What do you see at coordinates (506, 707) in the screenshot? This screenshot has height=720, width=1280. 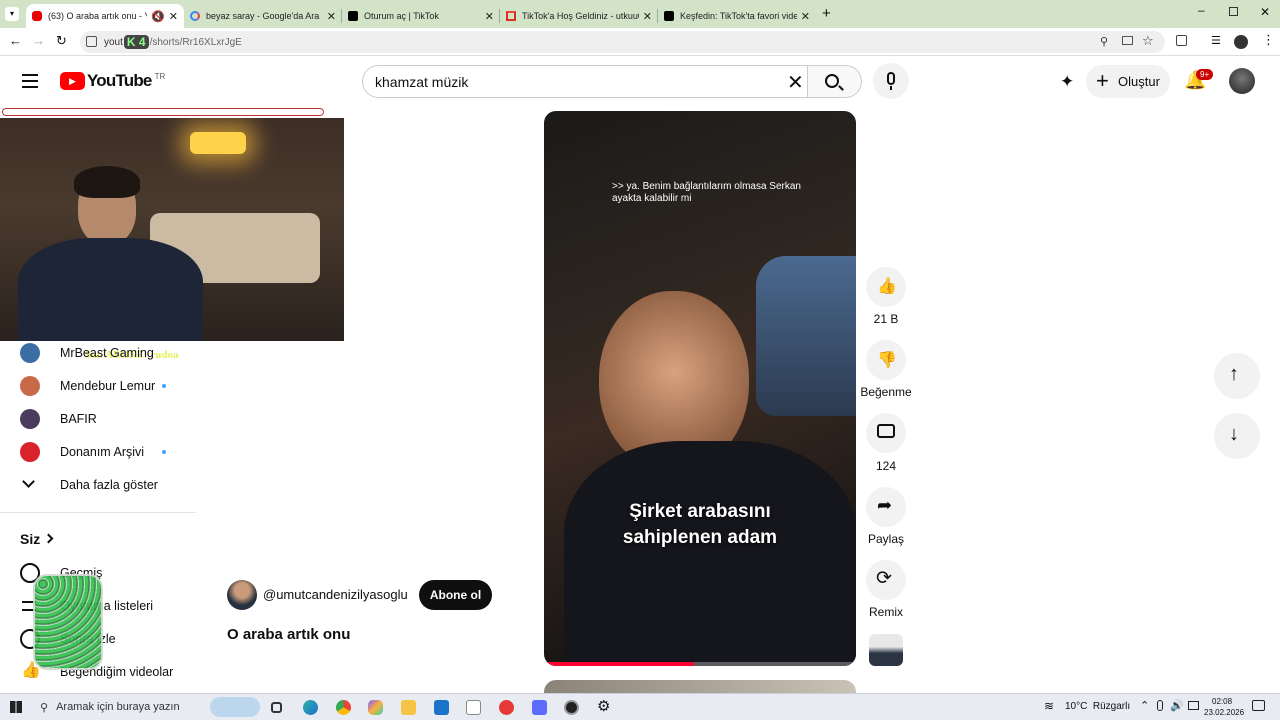 I see `app-red-icon` at bounding box center [506, 707].